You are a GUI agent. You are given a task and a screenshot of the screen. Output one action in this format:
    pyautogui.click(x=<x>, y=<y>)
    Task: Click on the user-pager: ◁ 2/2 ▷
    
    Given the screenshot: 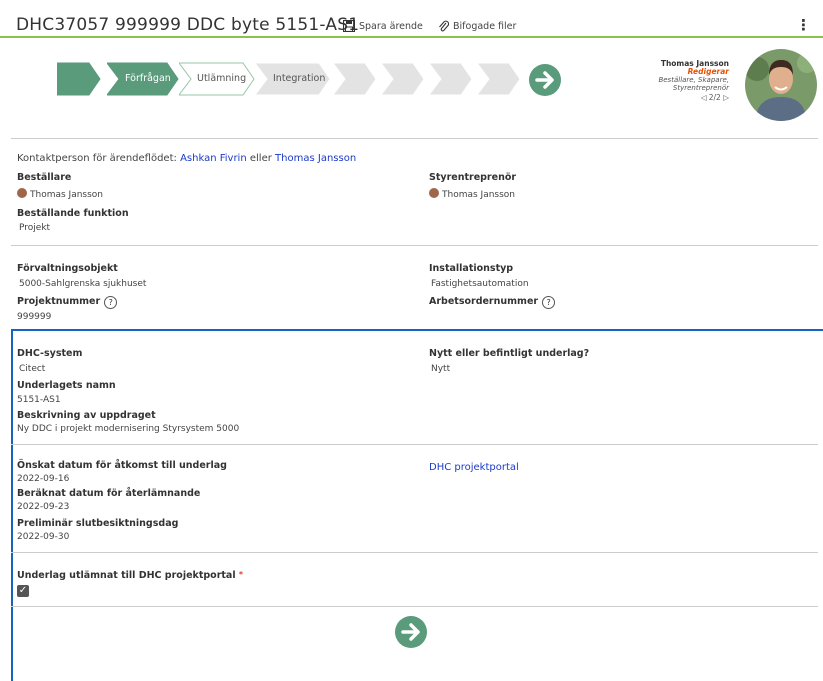 What is the action you would take?
    pyautogui.click(x=693, y=98)
    